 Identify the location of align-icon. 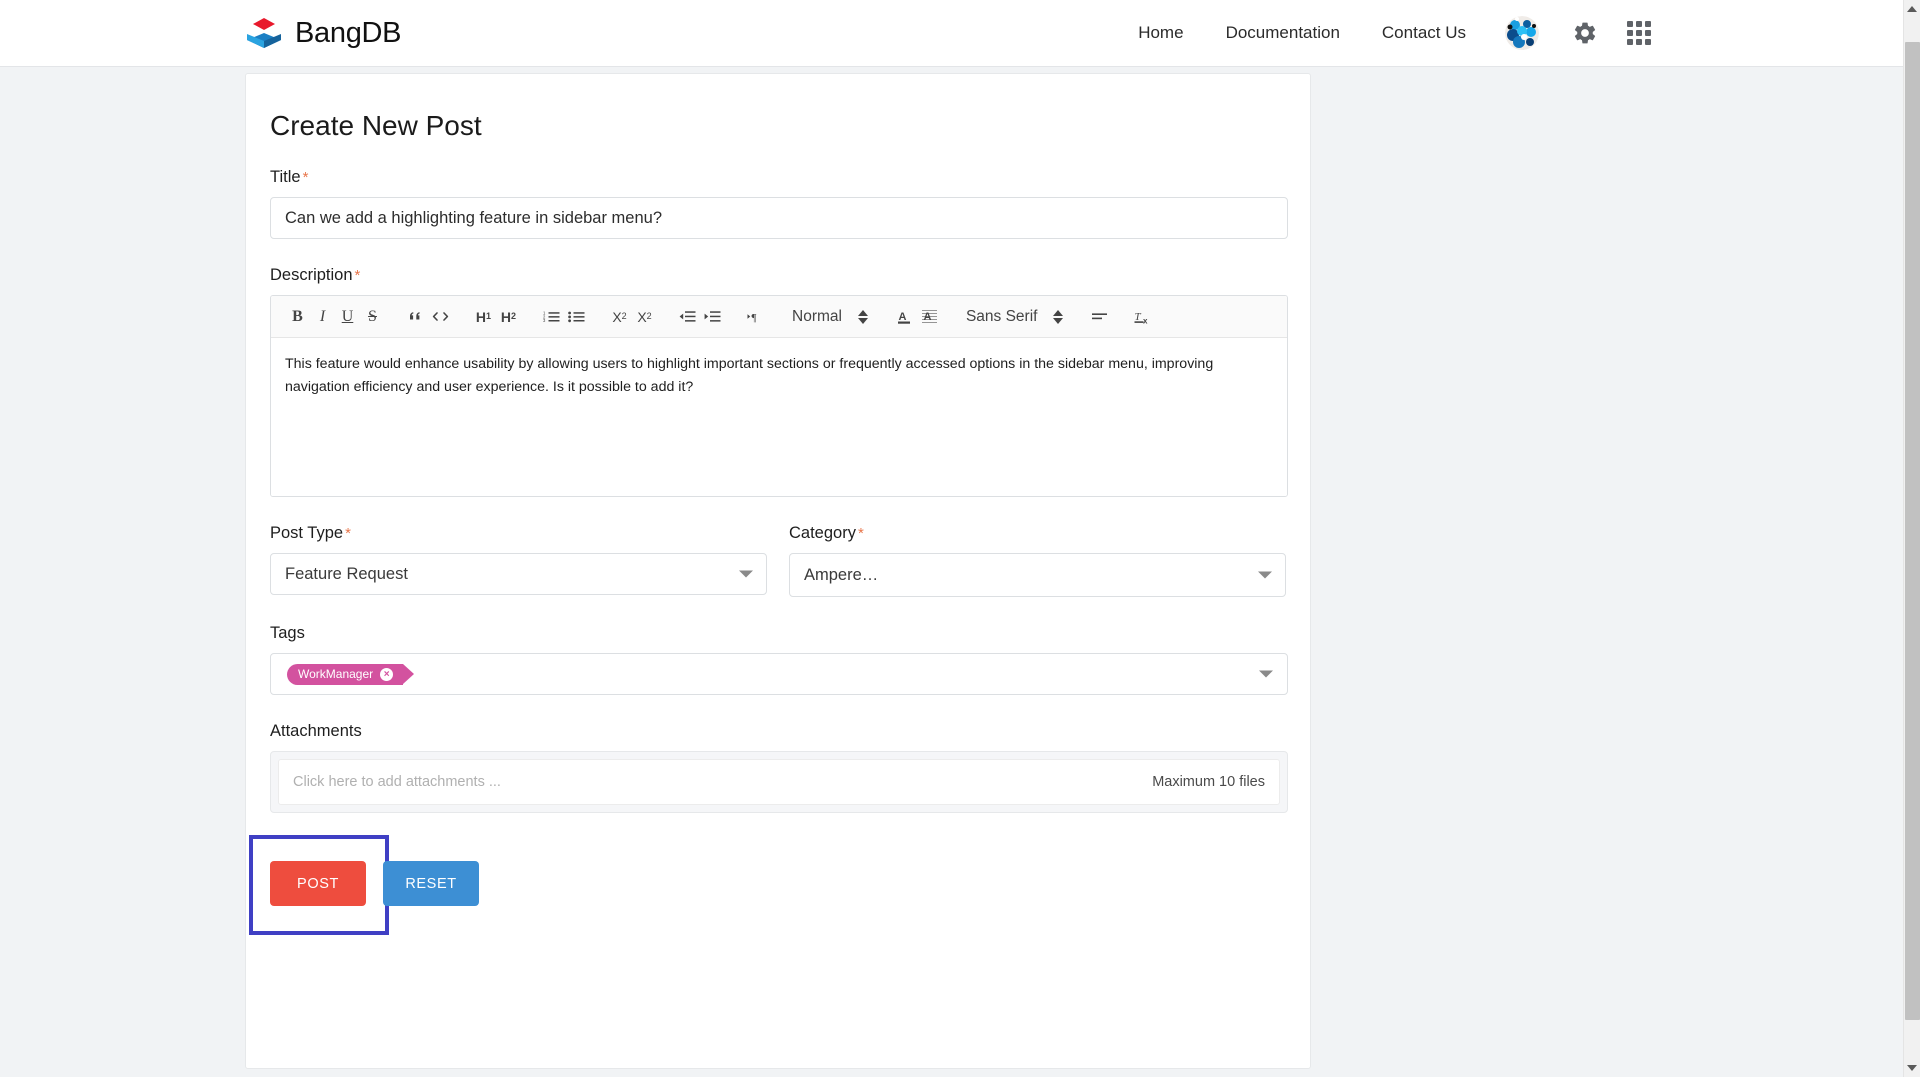
(1099, 317).